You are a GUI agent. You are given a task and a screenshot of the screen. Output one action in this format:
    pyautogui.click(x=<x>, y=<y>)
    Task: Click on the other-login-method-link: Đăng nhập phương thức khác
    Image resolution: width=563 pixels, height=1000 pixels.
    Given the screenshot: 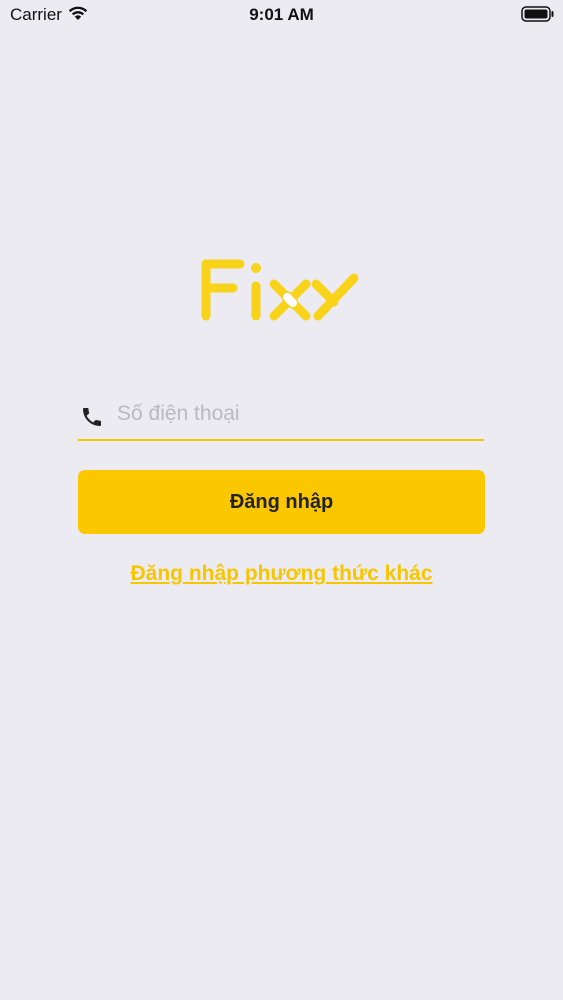 What is the action you would take?
    pyautogui.click(x=281, y=574)
    